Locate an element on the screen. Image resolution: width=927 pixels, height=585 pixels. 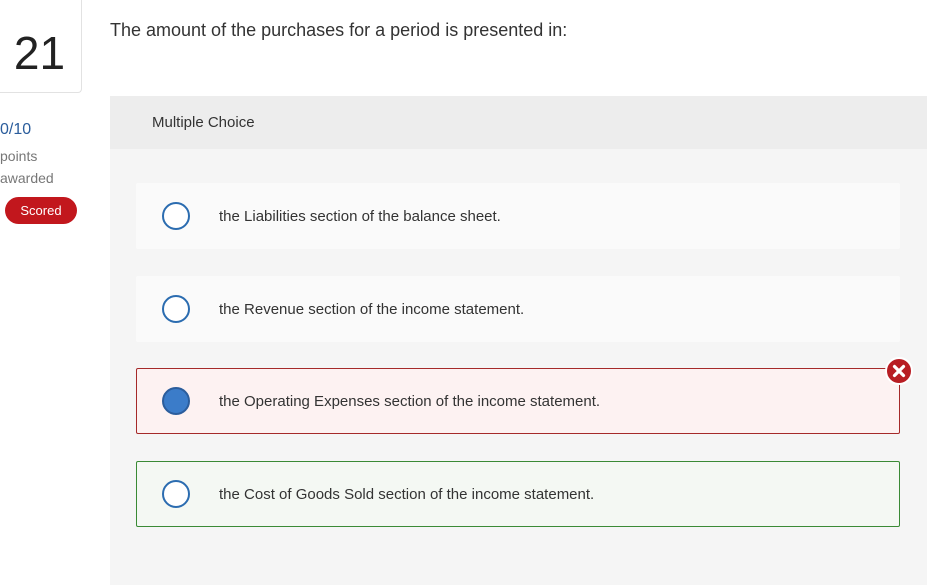
radio-button-selected is located at coordinates (176, 401).